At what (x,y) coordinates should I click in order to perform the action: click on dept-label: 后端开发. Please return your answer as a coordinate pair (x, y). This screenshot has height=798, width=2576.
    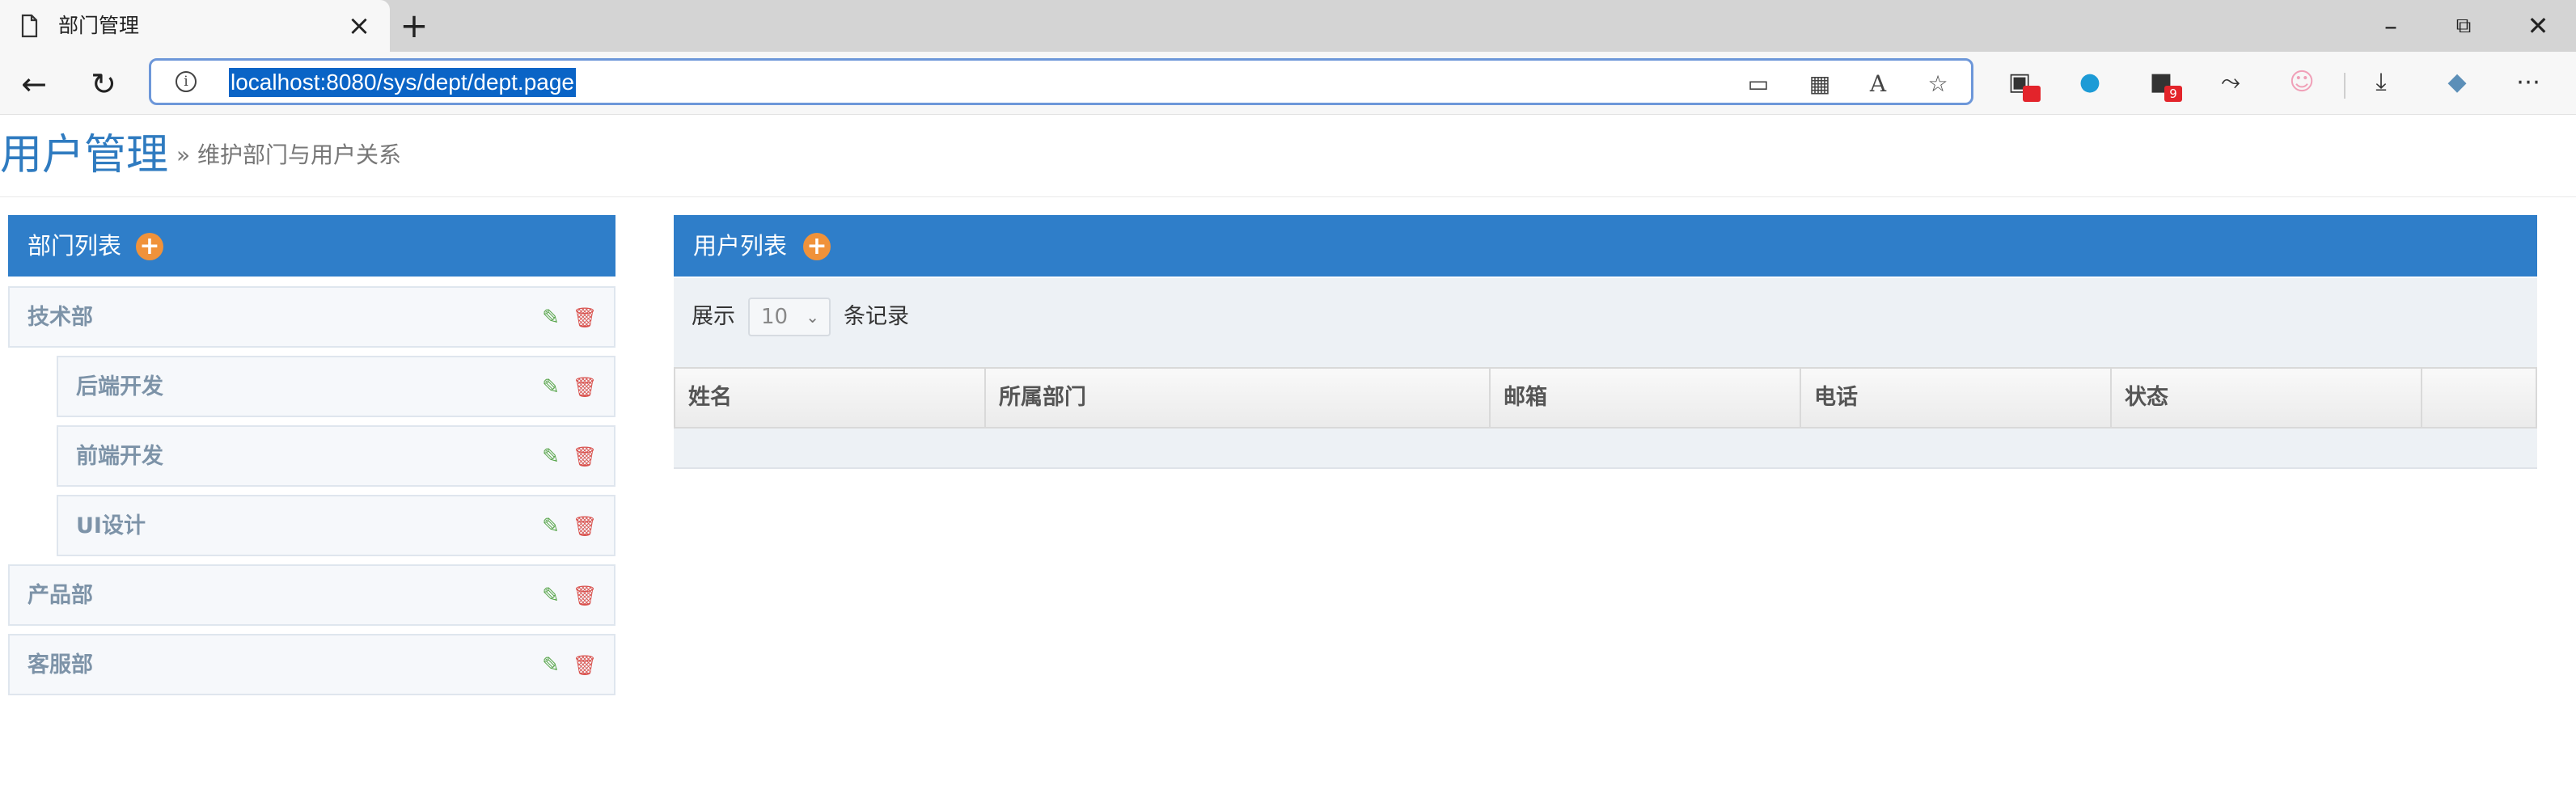
    Looking at the image, I should click on (120, 386).